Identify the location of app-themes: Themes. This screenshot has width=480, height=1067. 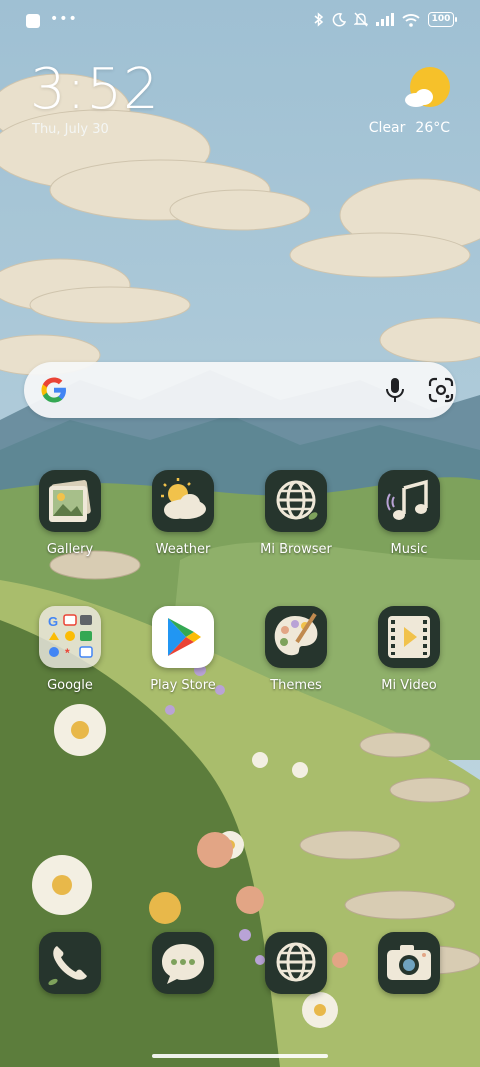
(296, 656).